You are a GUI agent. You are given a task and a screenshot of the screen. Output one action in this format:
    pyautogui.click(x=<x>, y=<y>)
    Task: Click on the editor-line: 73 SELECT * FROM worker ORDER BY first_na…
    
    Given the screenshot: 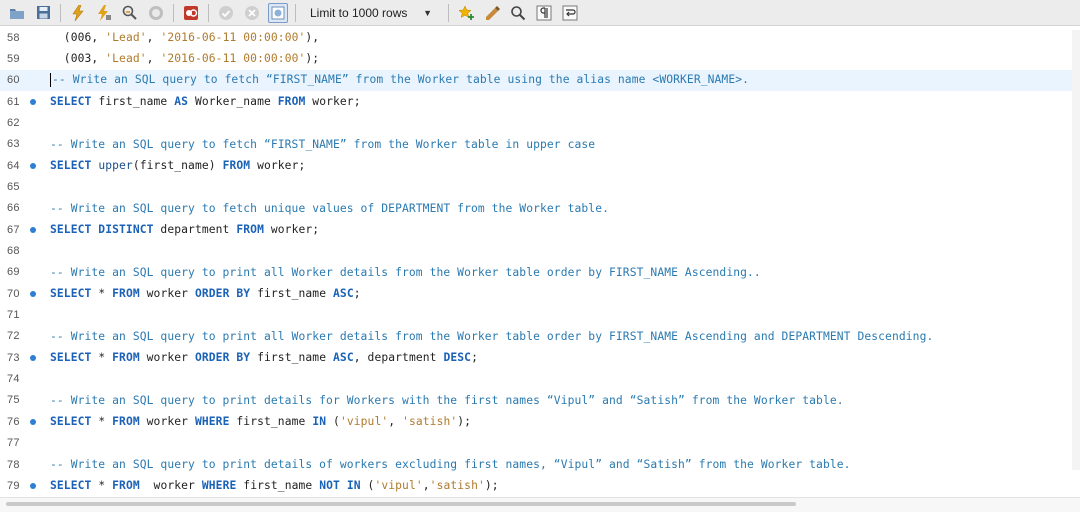 What is the action you would take?
    pyautogui.click(x=540, y=357)
    